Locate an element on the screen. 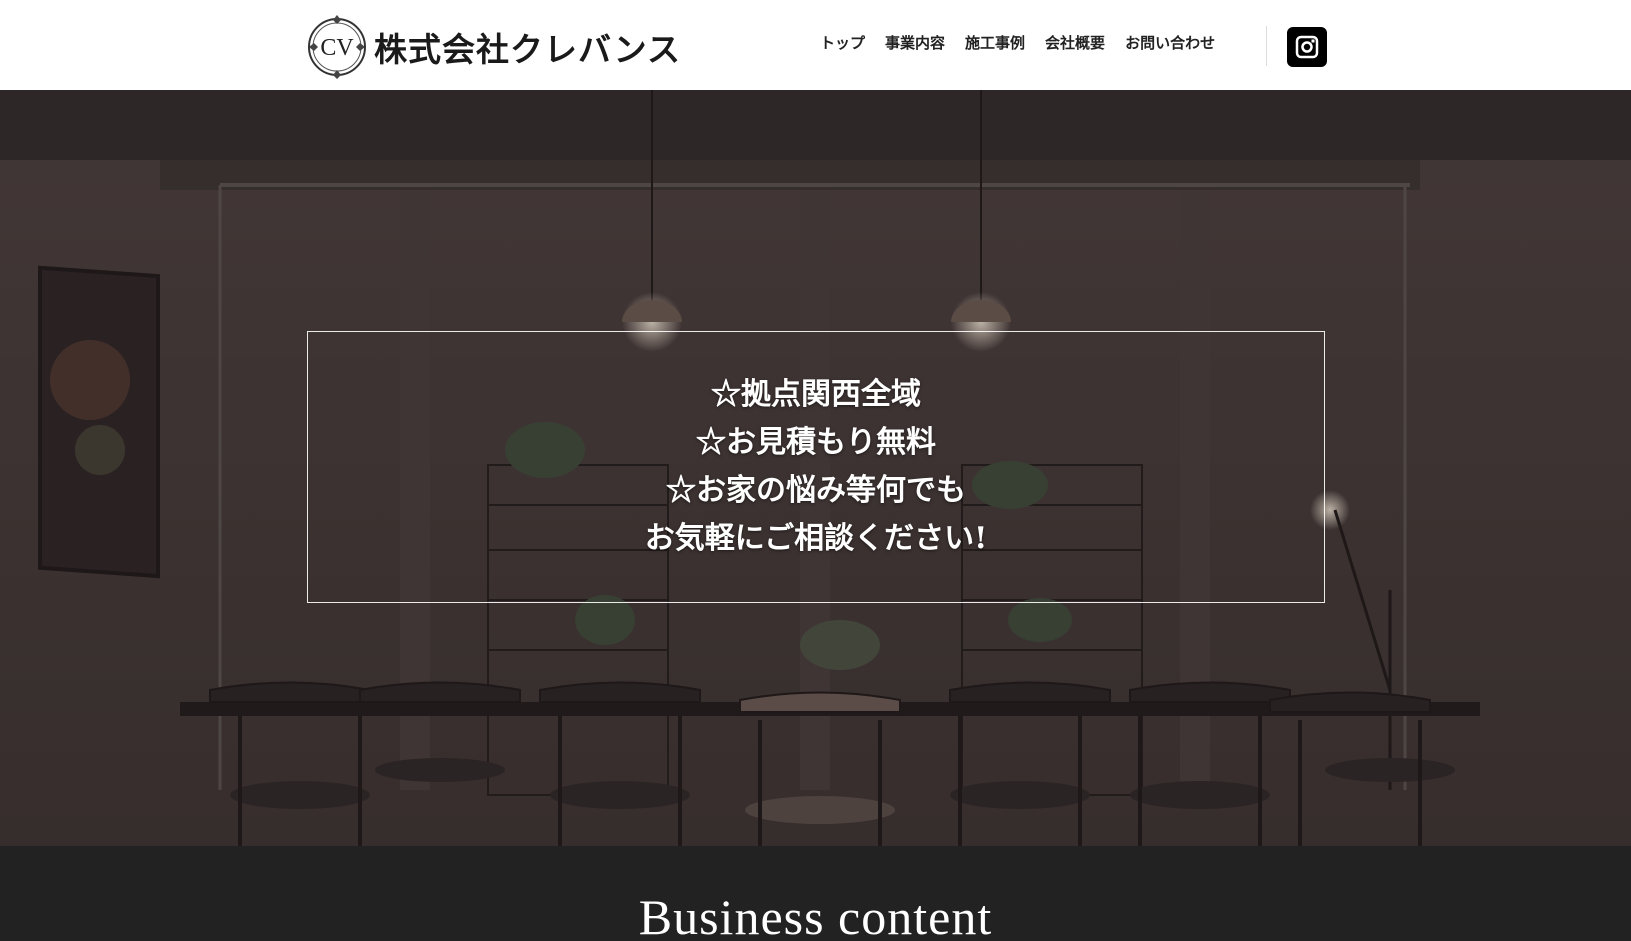 The width and height of the screenshot is (1631, 941). hero-line-2: ☆お見積もり無料 is located at coordinates (816, 442).